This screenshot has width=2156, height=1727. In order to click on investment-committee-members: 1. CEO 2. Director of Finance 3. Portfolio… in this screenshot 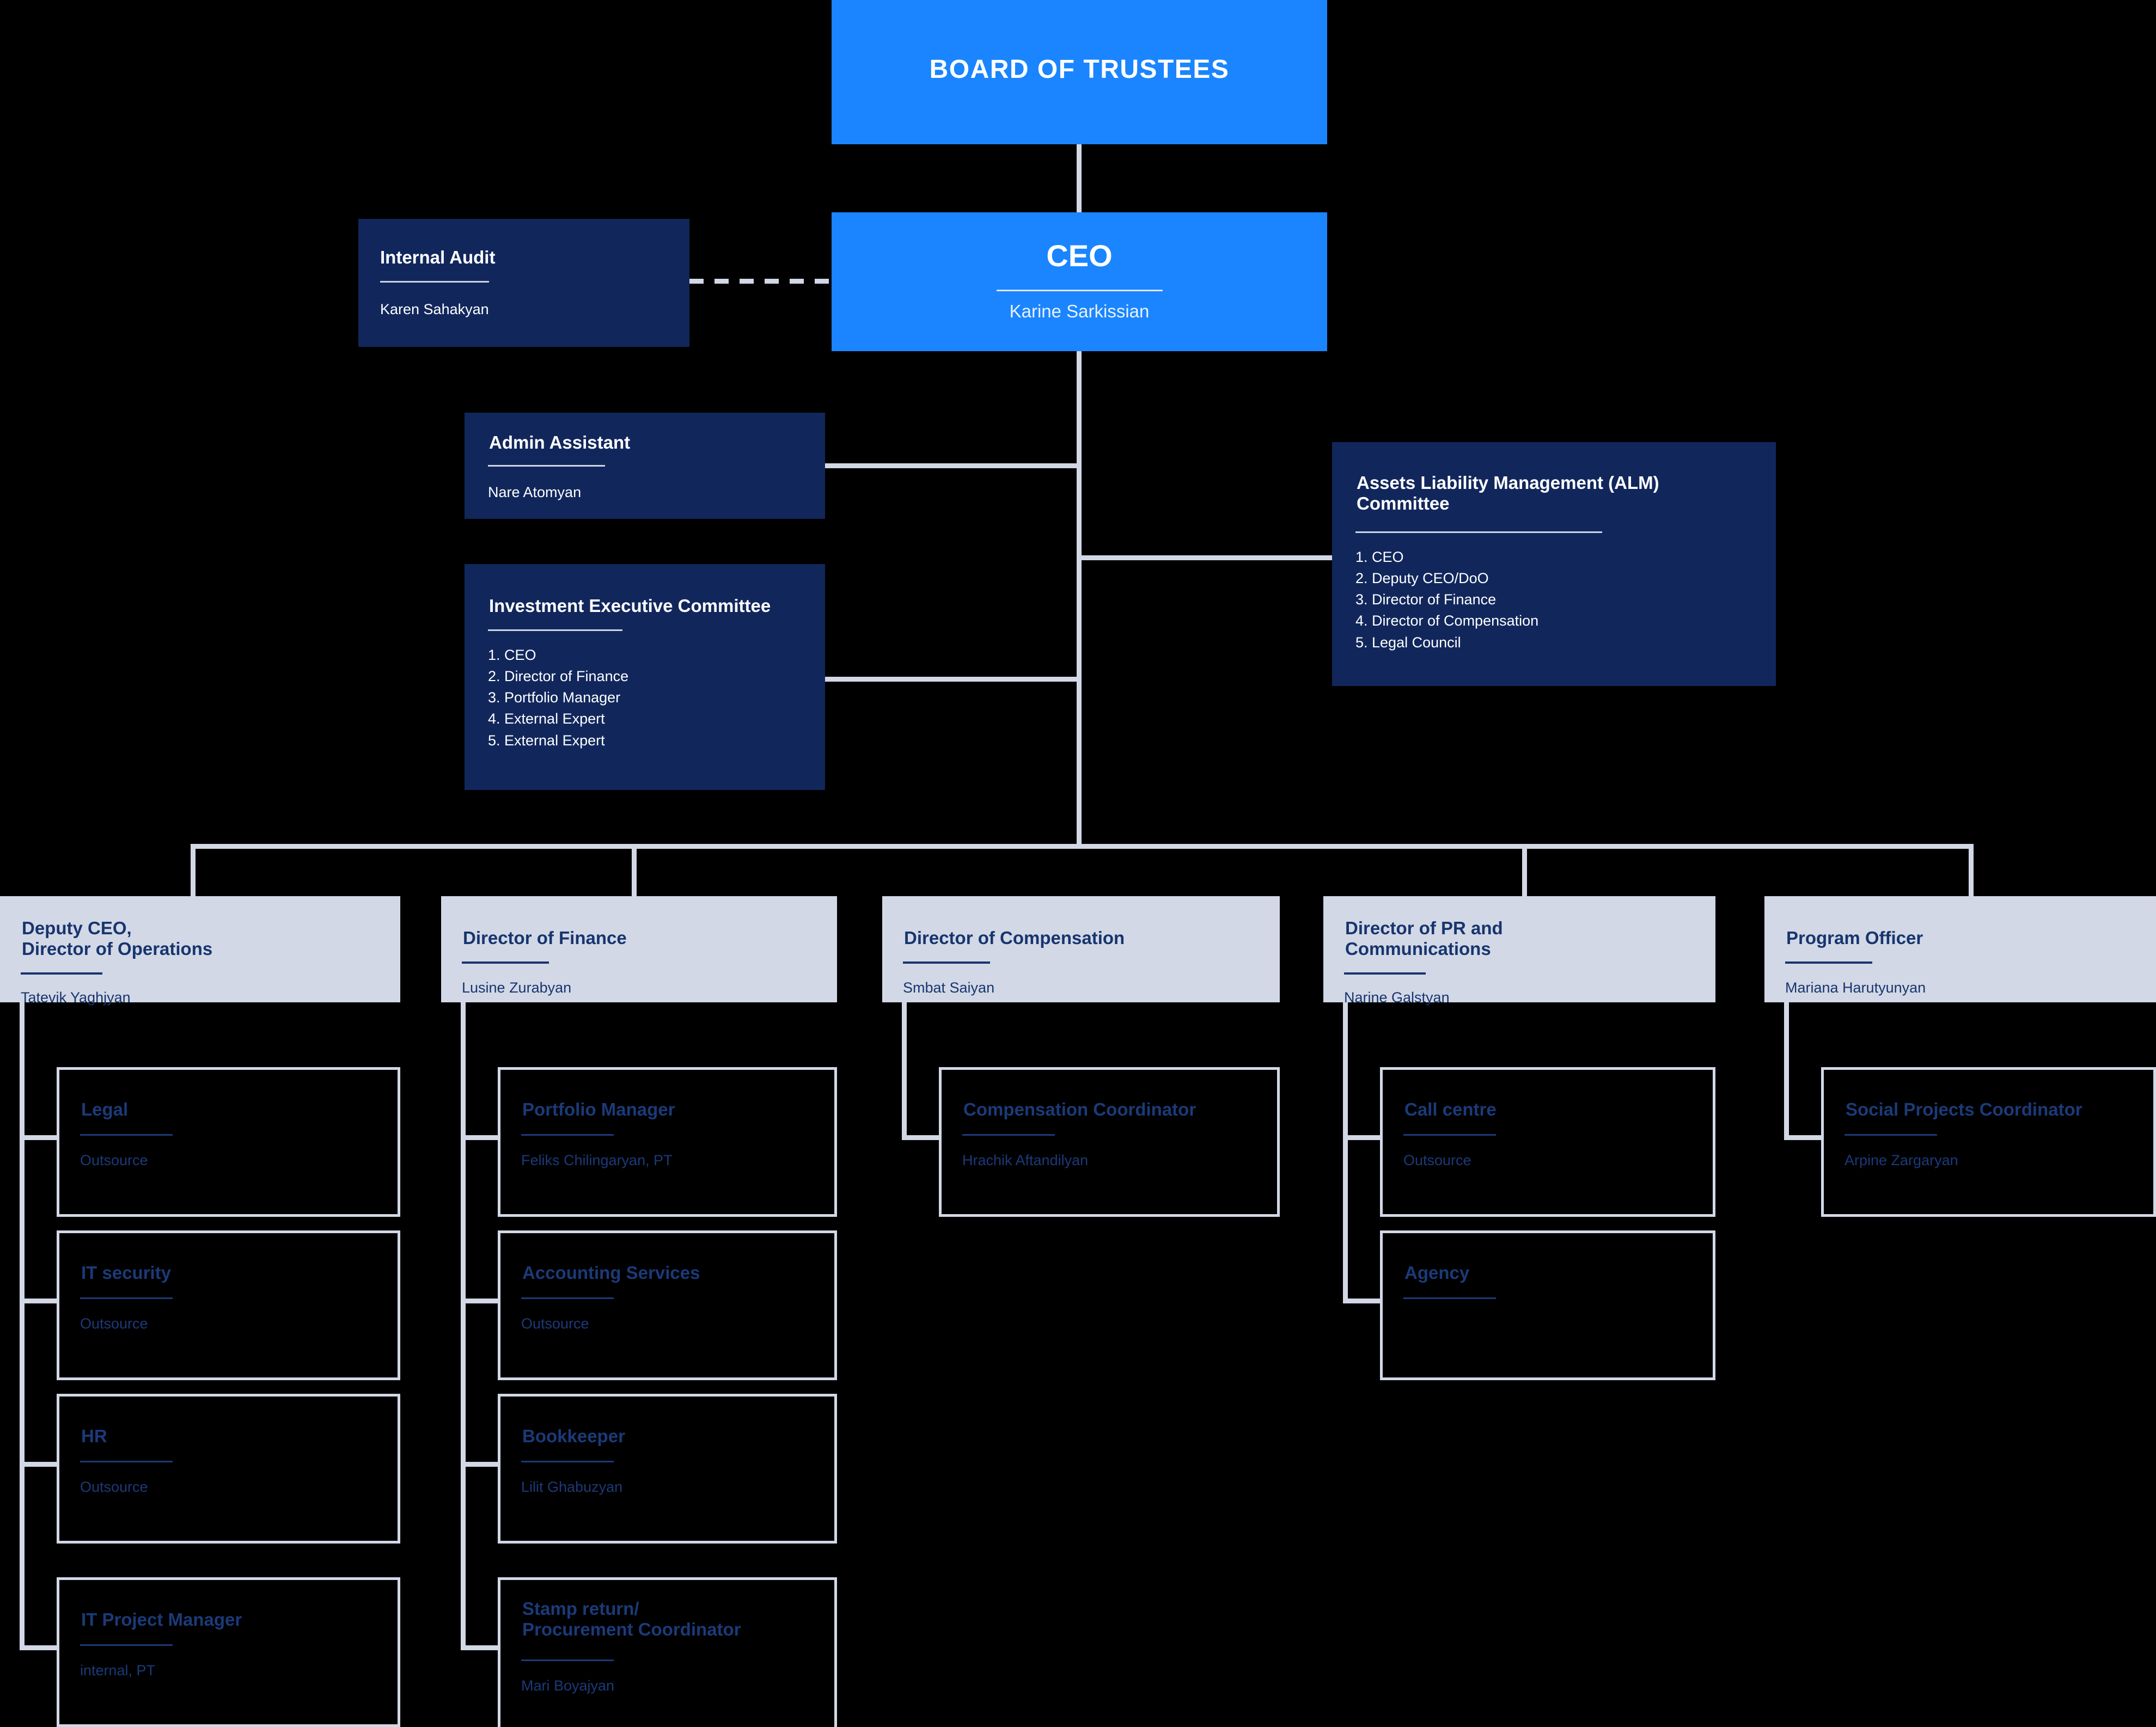, I will do `click(558, 698)`.